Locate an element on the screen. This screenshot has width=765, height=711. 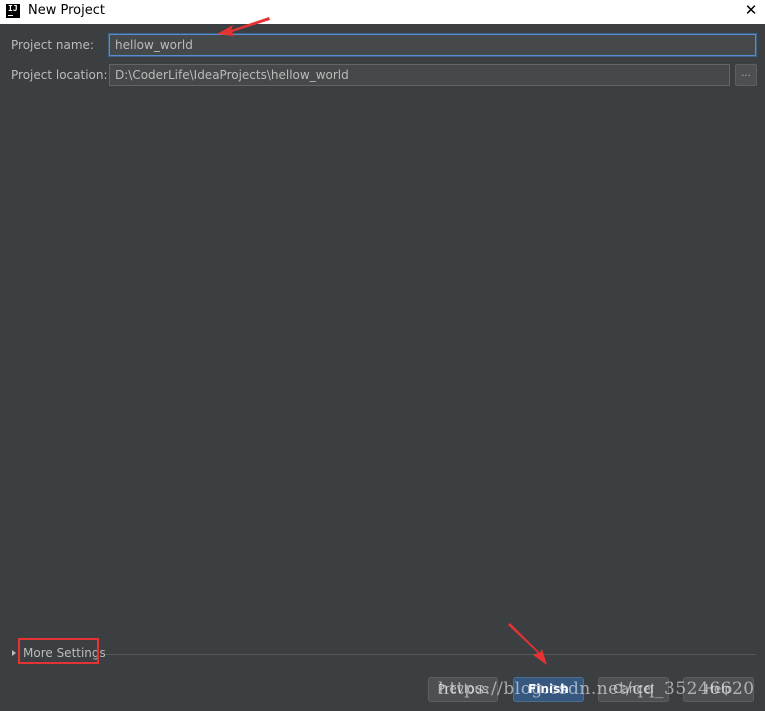
cancel-button: Cancel is located at coordinates (633, 689).